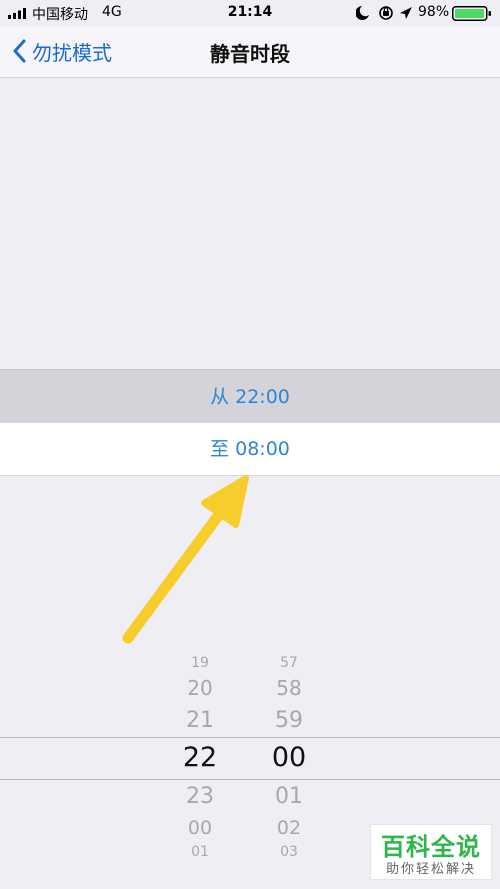 This screenshot has width=500, height=889. I want to click on watermark-title: 百科全说, so click(431, 847).